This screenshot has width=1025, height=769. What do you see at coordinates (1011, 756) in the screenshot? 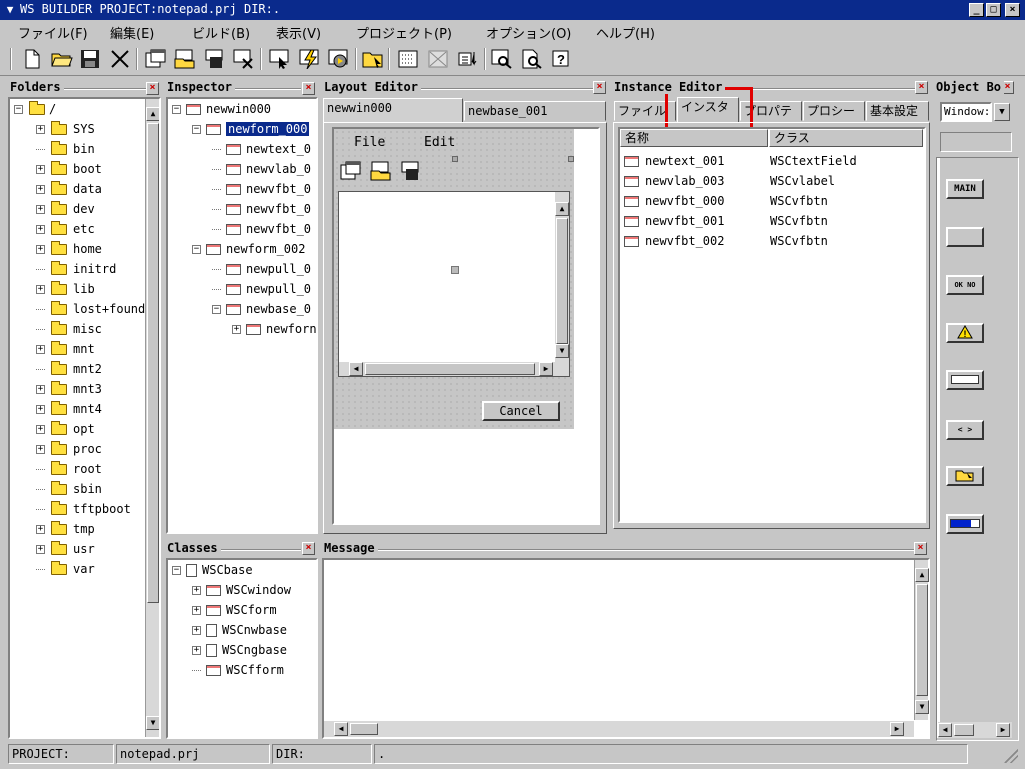
I see `resize-grip-icon` at bounding box center [1011, 756].